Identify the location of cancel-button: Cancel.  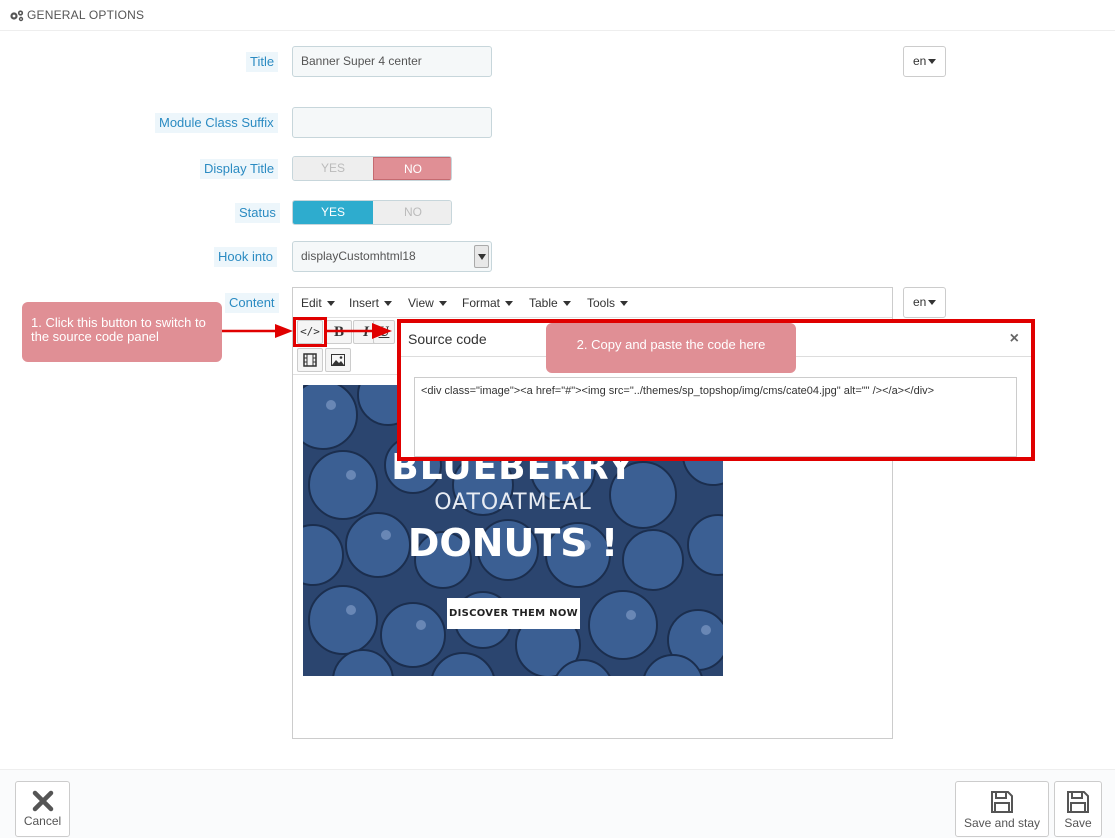
(42, 809).